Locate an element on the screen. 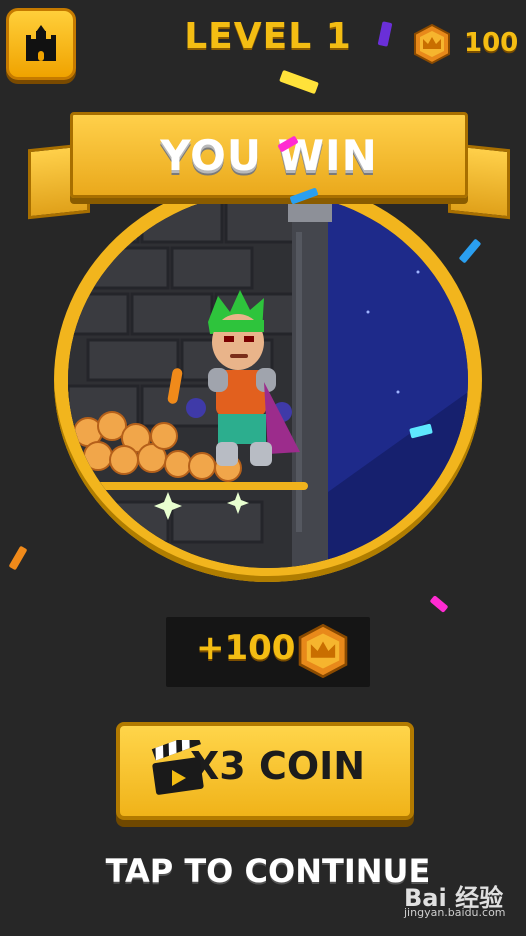 The width and height of the screenshot is (526, 936). x3-coin-label: X3 COIN is located at coordinates (278, 766).